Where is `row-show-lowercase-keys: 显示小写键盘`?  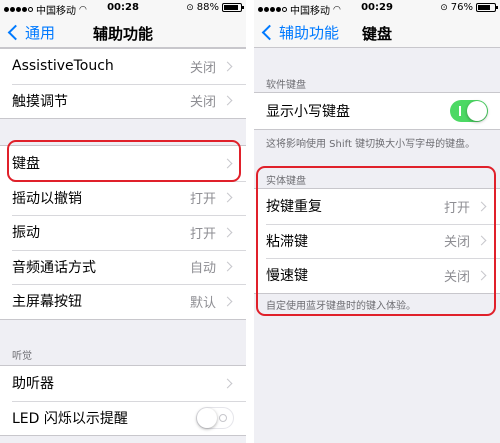
row-show-lowercase-keys: 显示小写键盘 is located at coordinates (377, 111).